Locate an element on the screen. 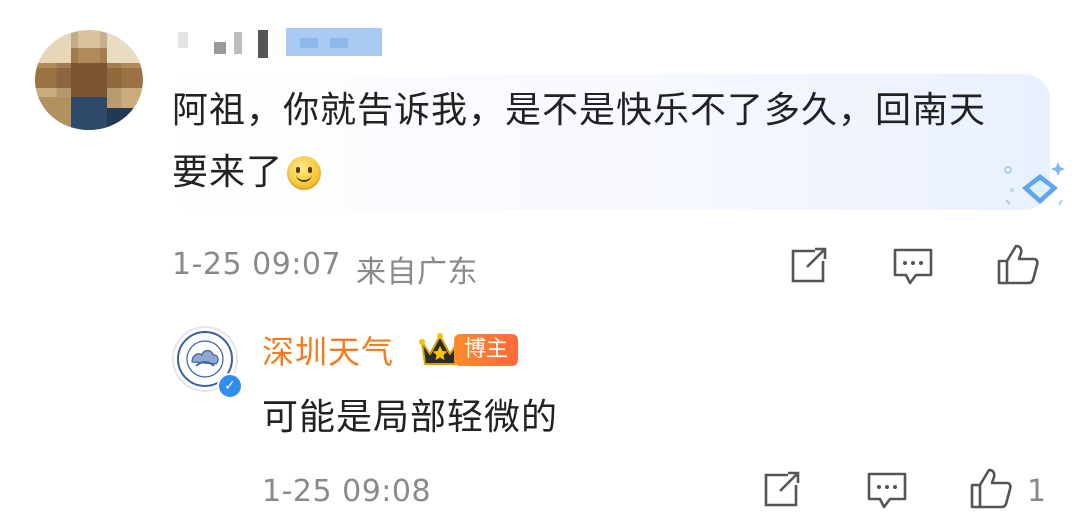 The width and height of the screenshot is (1080, 523). reply-author-name: 深圳天气 is located at coordinates (328, 350).